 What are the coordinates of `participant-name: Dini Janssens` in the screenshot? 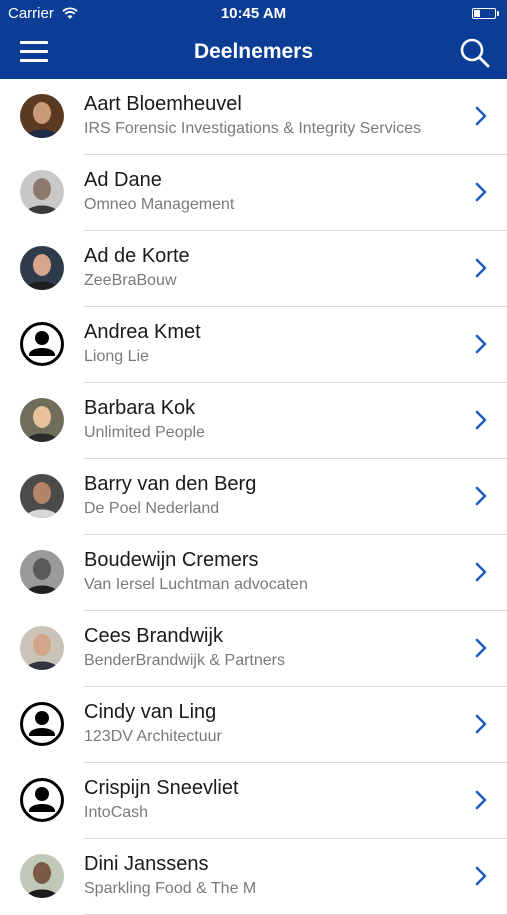 It's located at (146, 864).